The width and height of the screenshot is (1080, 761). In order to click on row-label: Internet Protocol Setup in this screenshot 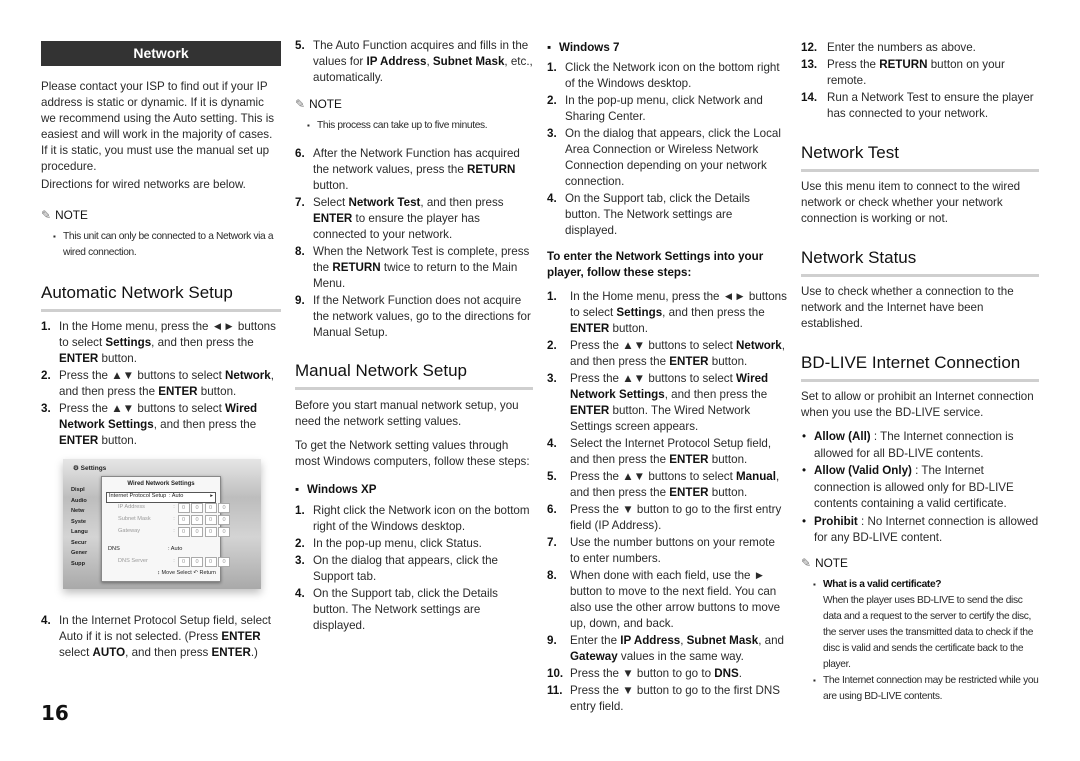, I will do `click(138, 496)`.